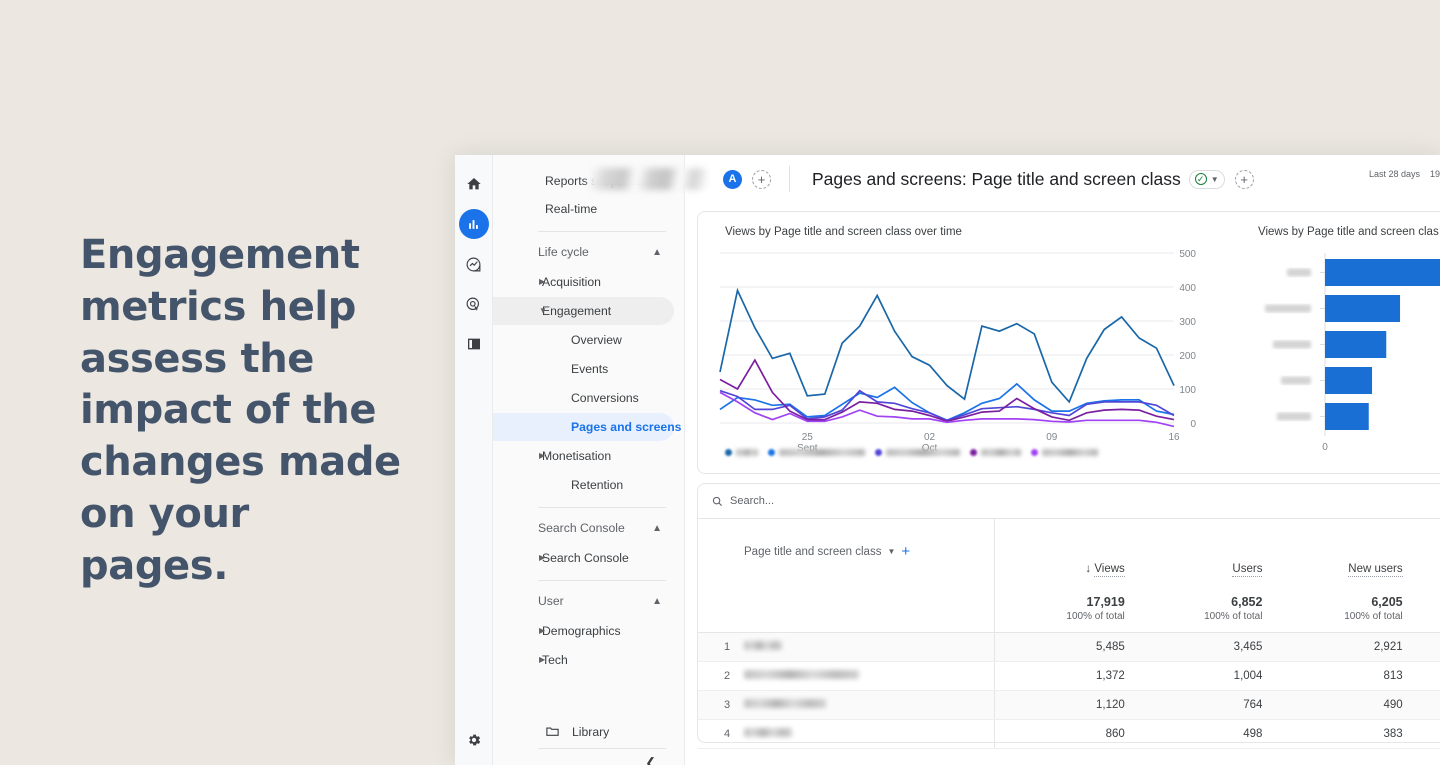 The image size is (1440, 765). What do you see at coordinates (657, 528) in the screenshot?
I see `chevron-up-icon: ▲` at bounding box center [657, 528].